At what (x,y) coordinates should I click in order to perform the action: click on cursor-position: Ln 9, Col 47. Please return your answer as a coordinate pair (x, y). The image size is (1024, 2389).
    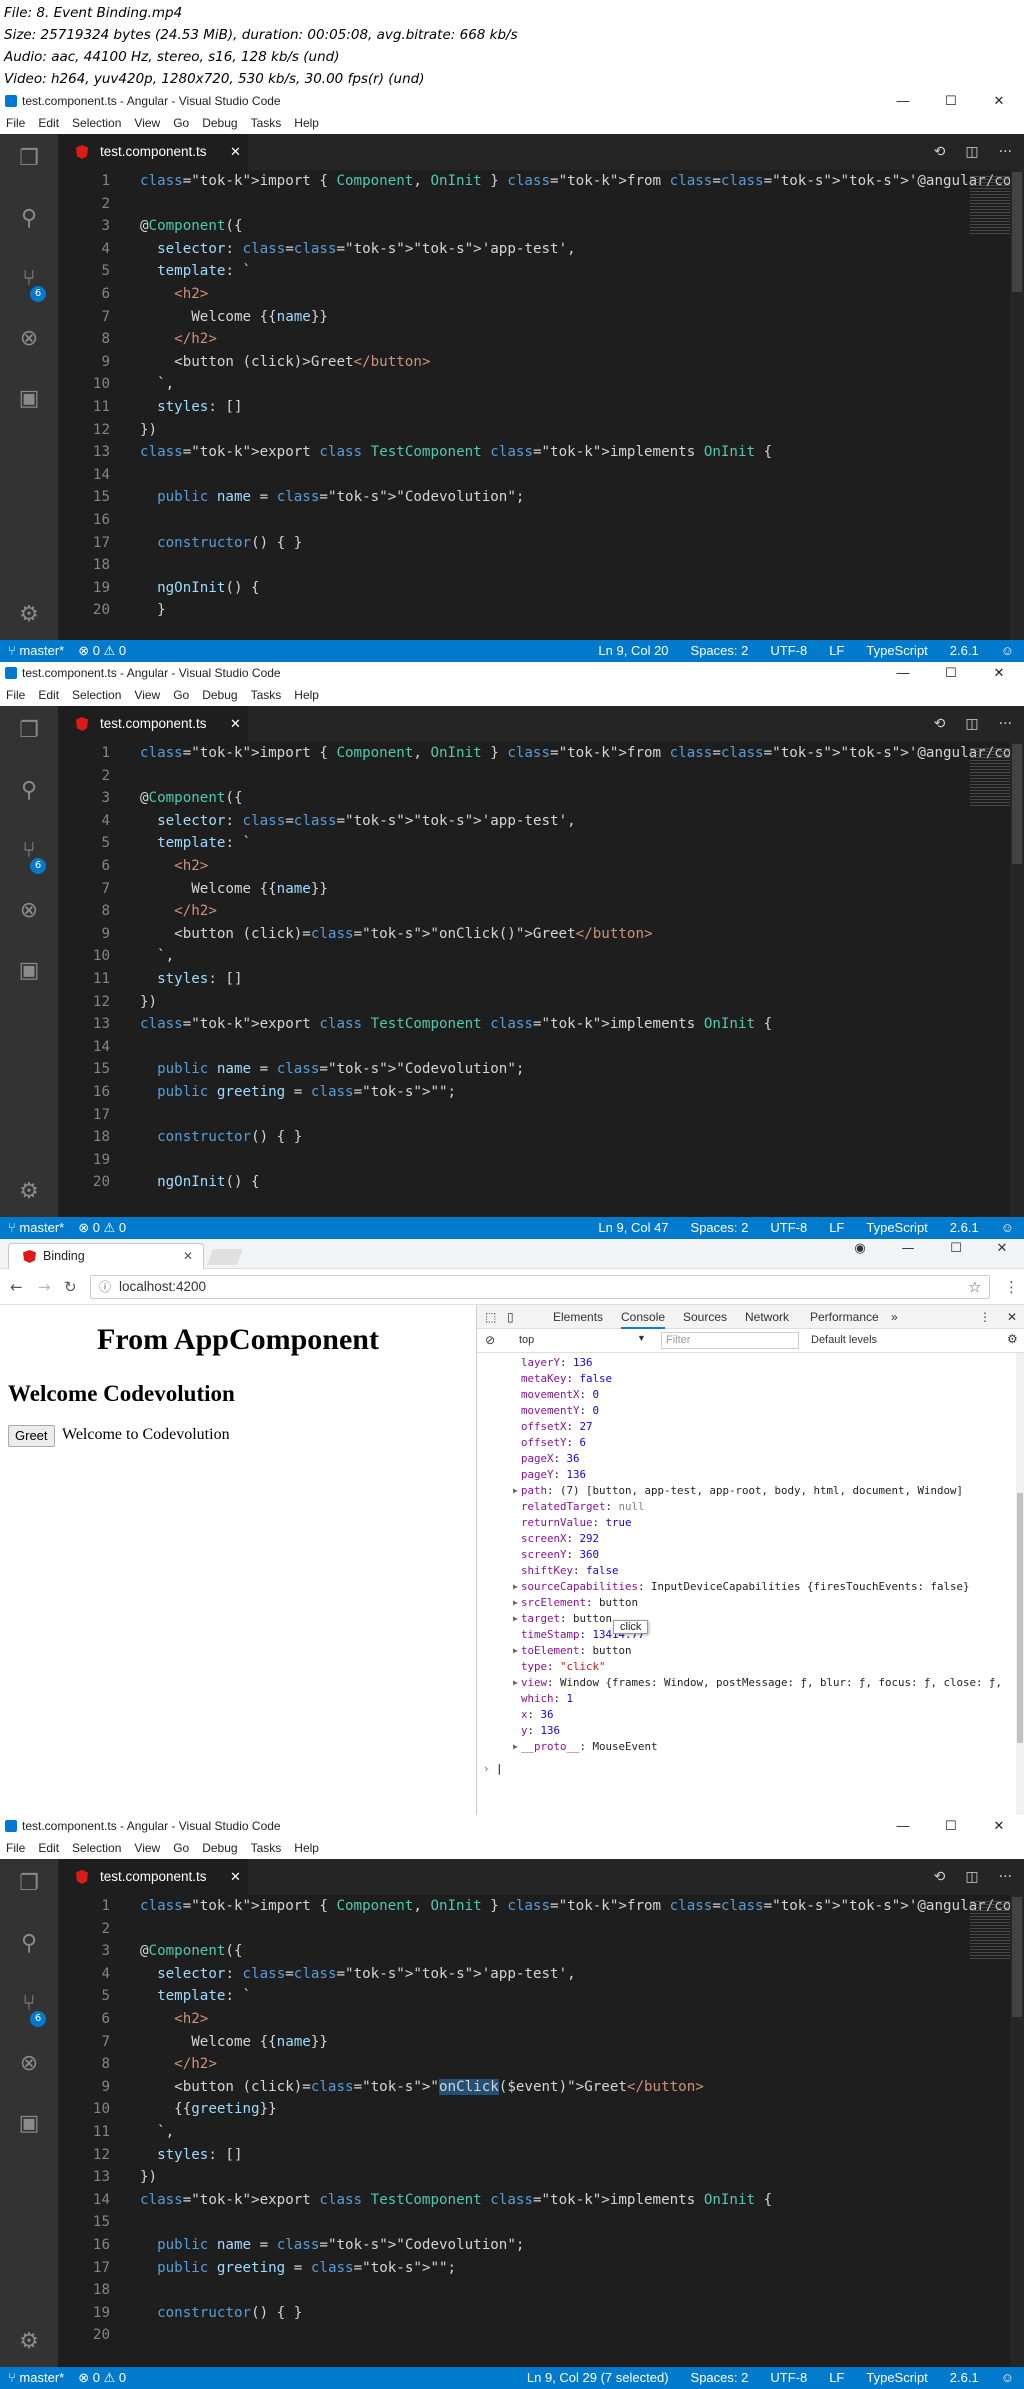
    Looking at the image, I should click on (633, 1228).